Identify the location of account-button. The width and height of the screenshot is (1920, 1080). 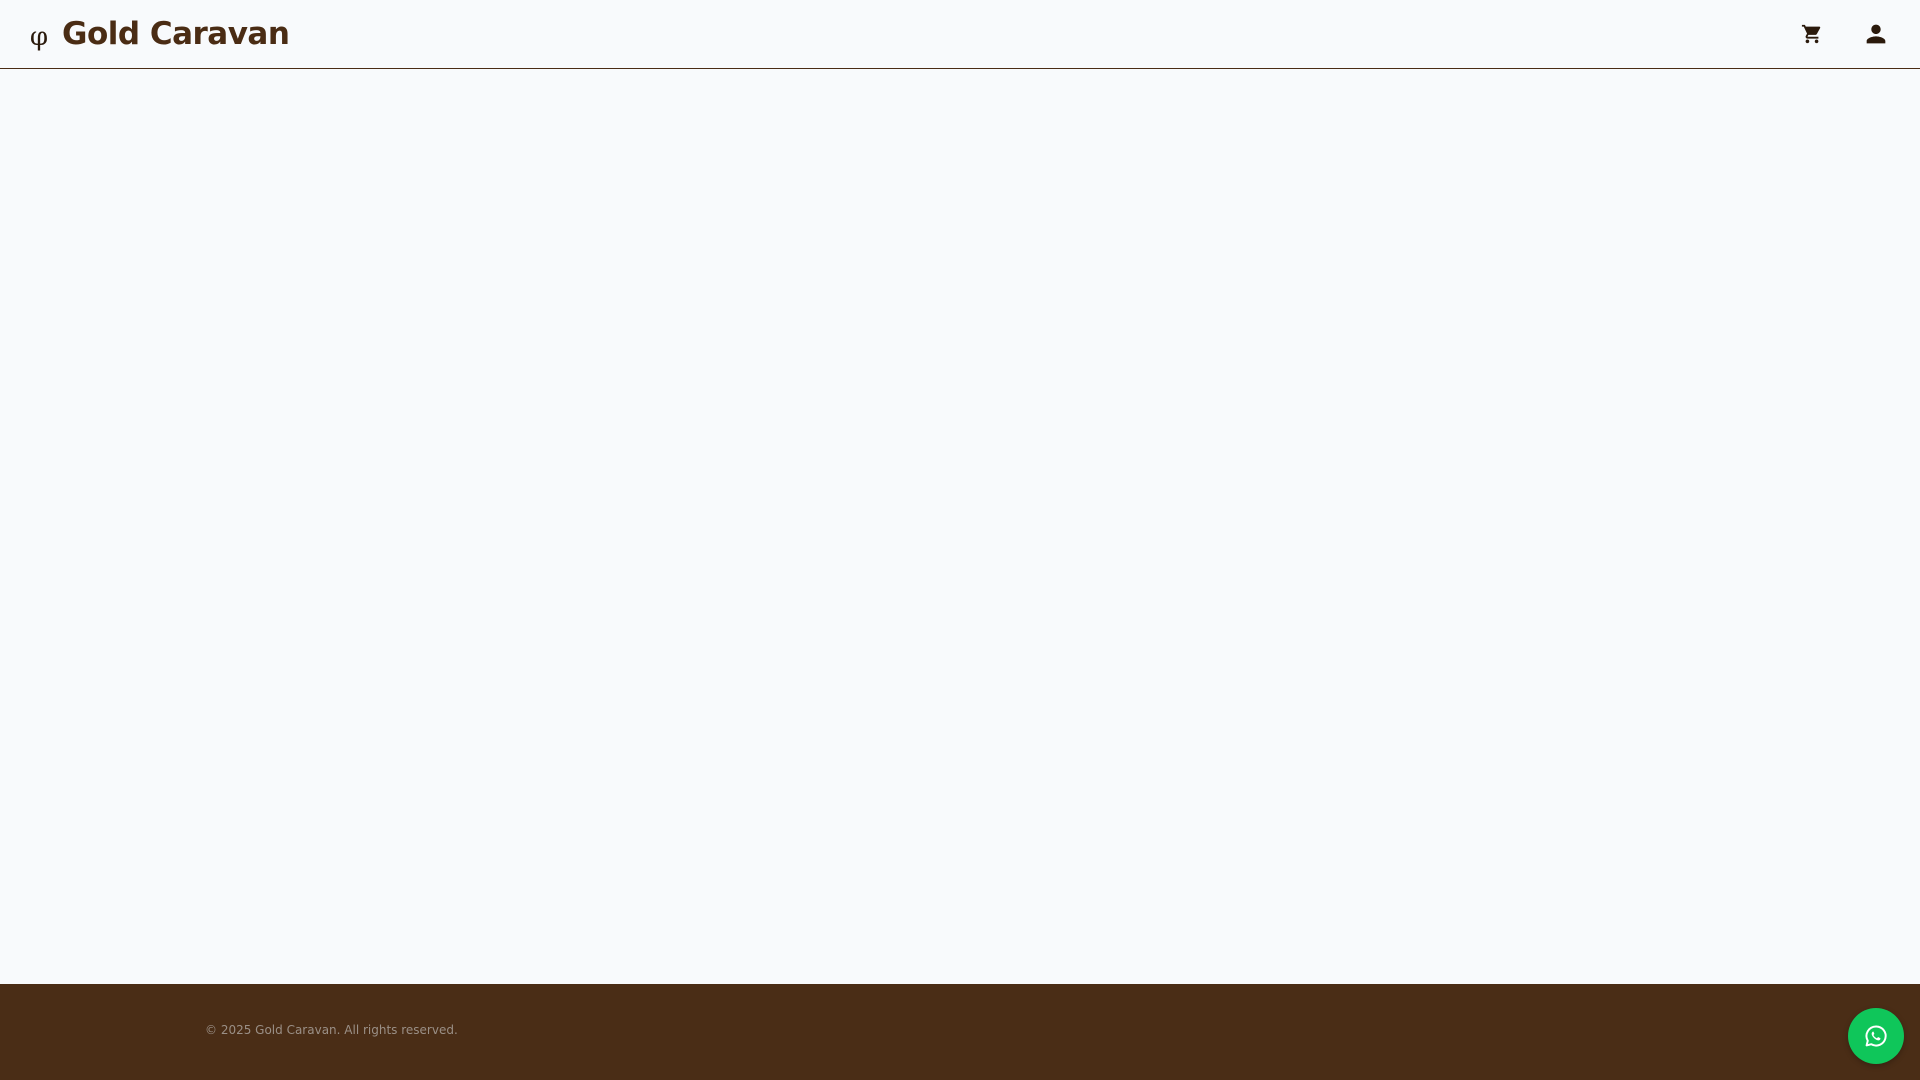
(1876, 34).